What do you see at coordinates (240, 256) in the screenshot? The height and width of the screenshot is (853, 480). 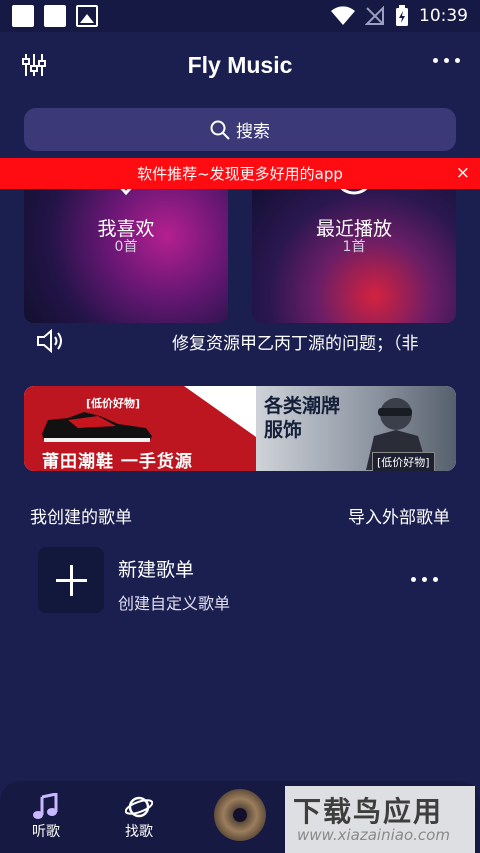 I see `quick-cards: 我喜欢 0首 最近播放 1首` at bounding box center [240, 256].